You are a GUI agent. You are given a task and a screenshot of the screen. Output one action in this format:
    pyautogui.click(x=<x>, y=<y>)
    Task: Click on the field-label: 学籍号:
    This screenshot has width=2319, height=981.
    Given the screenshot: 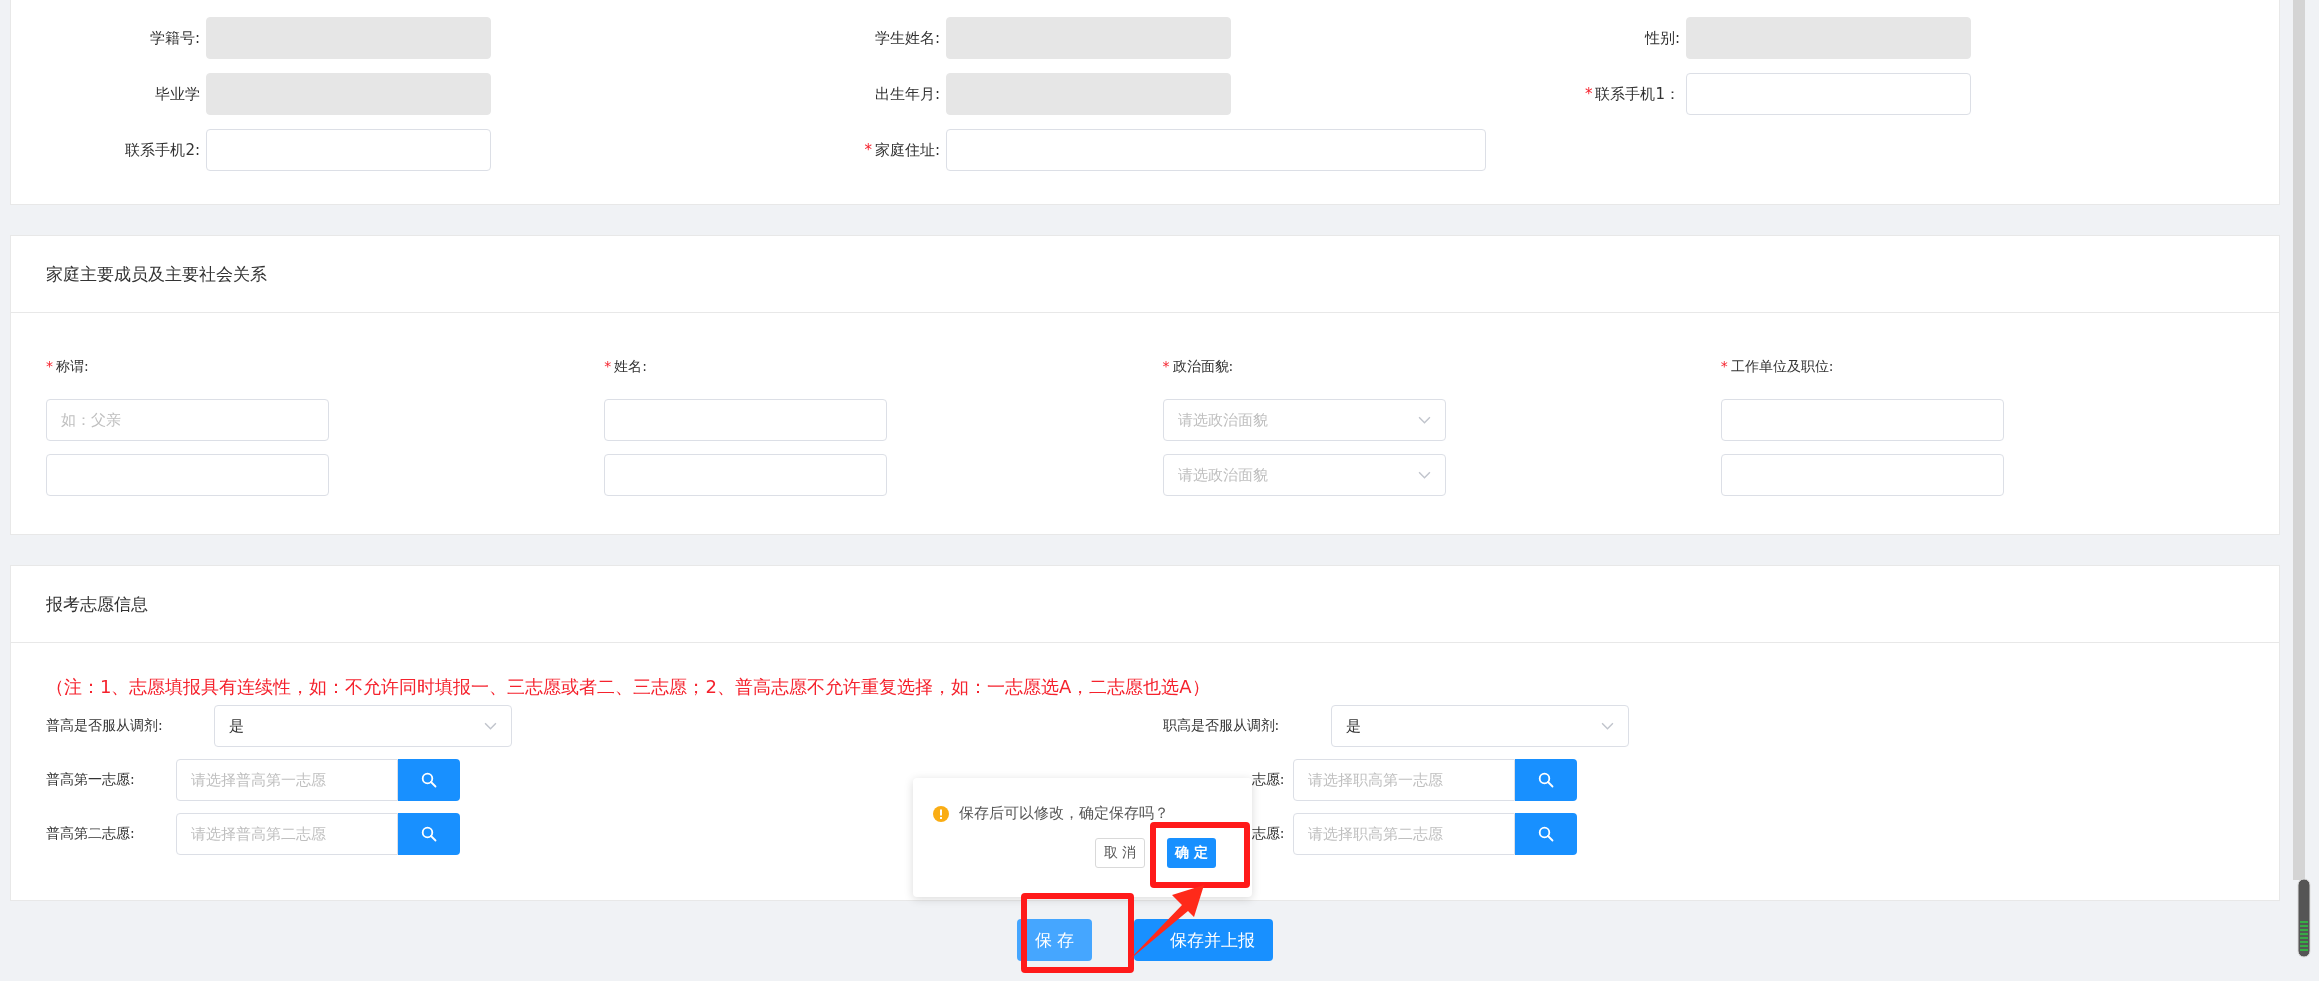 What is the action you would take?
    pyautogui.click(x=174, y=37)
    